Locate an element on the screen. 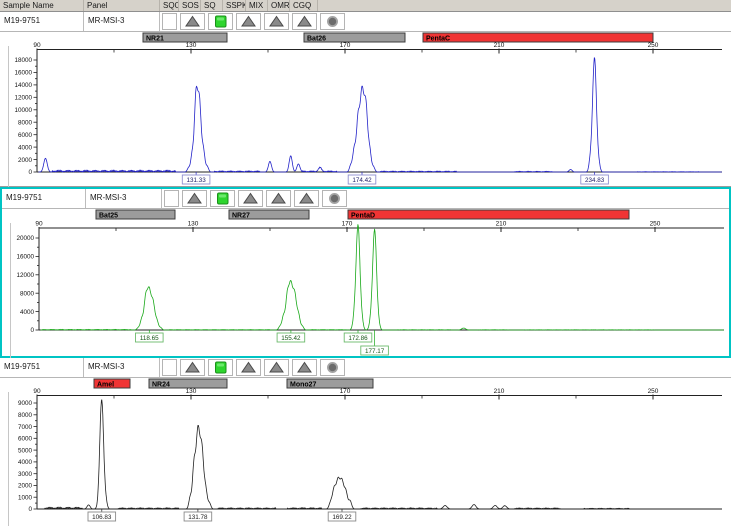 The image size is (731, 527). y-axis: 0 1000 2000 3000 4000 5000 6000 7000 8000 9000 is located at coordinates (28, 454).